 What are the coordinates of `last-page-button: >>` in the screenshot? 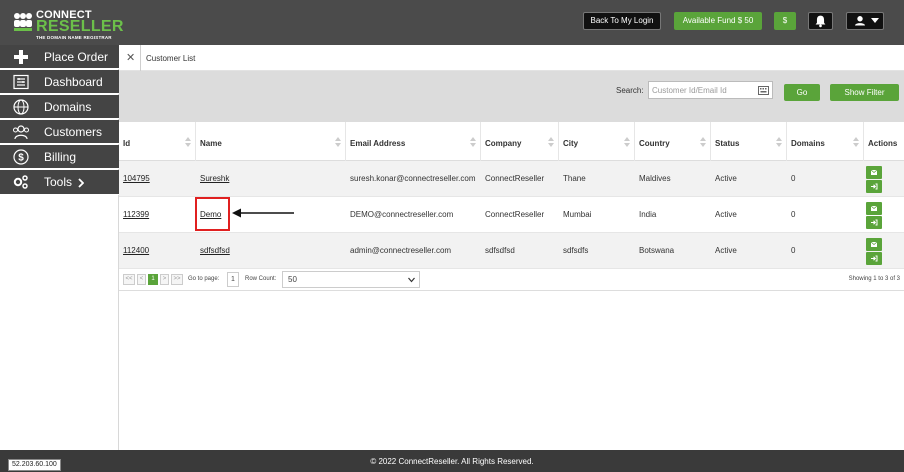 It's located at (177, 279).